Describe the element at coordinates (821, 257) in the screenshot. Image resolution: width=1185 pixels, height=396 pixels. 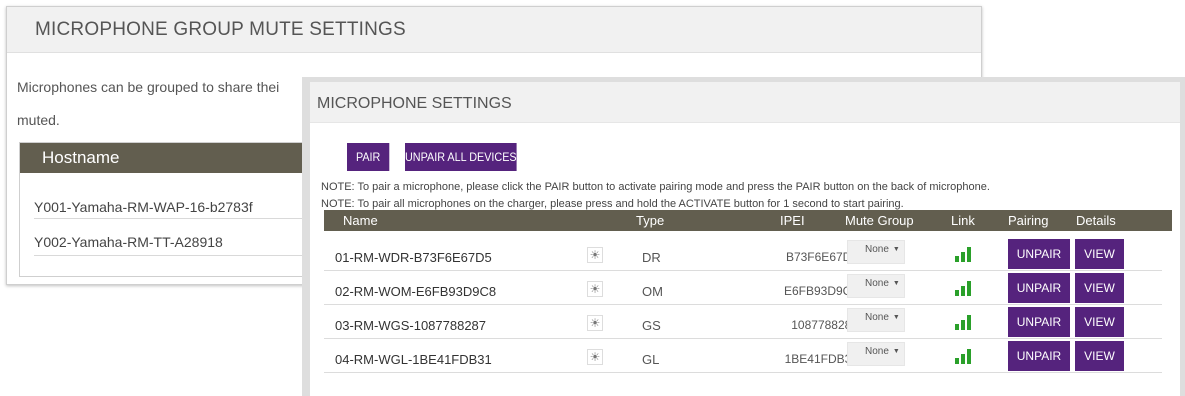
I see `mic-ipei: B73F6E67D5` at that location.